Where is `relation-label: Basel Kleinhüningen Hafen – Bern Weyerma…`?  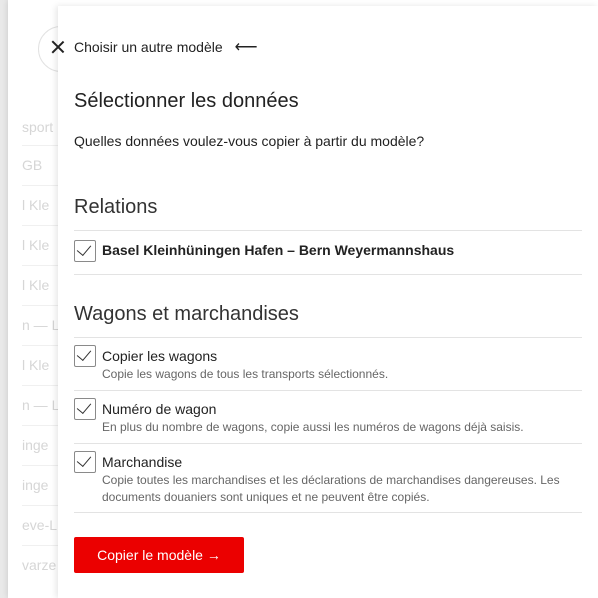 relation-label: Basel Kleinhüningen Hafen – Bern Weyerma… is located at coordinates (278, 250).